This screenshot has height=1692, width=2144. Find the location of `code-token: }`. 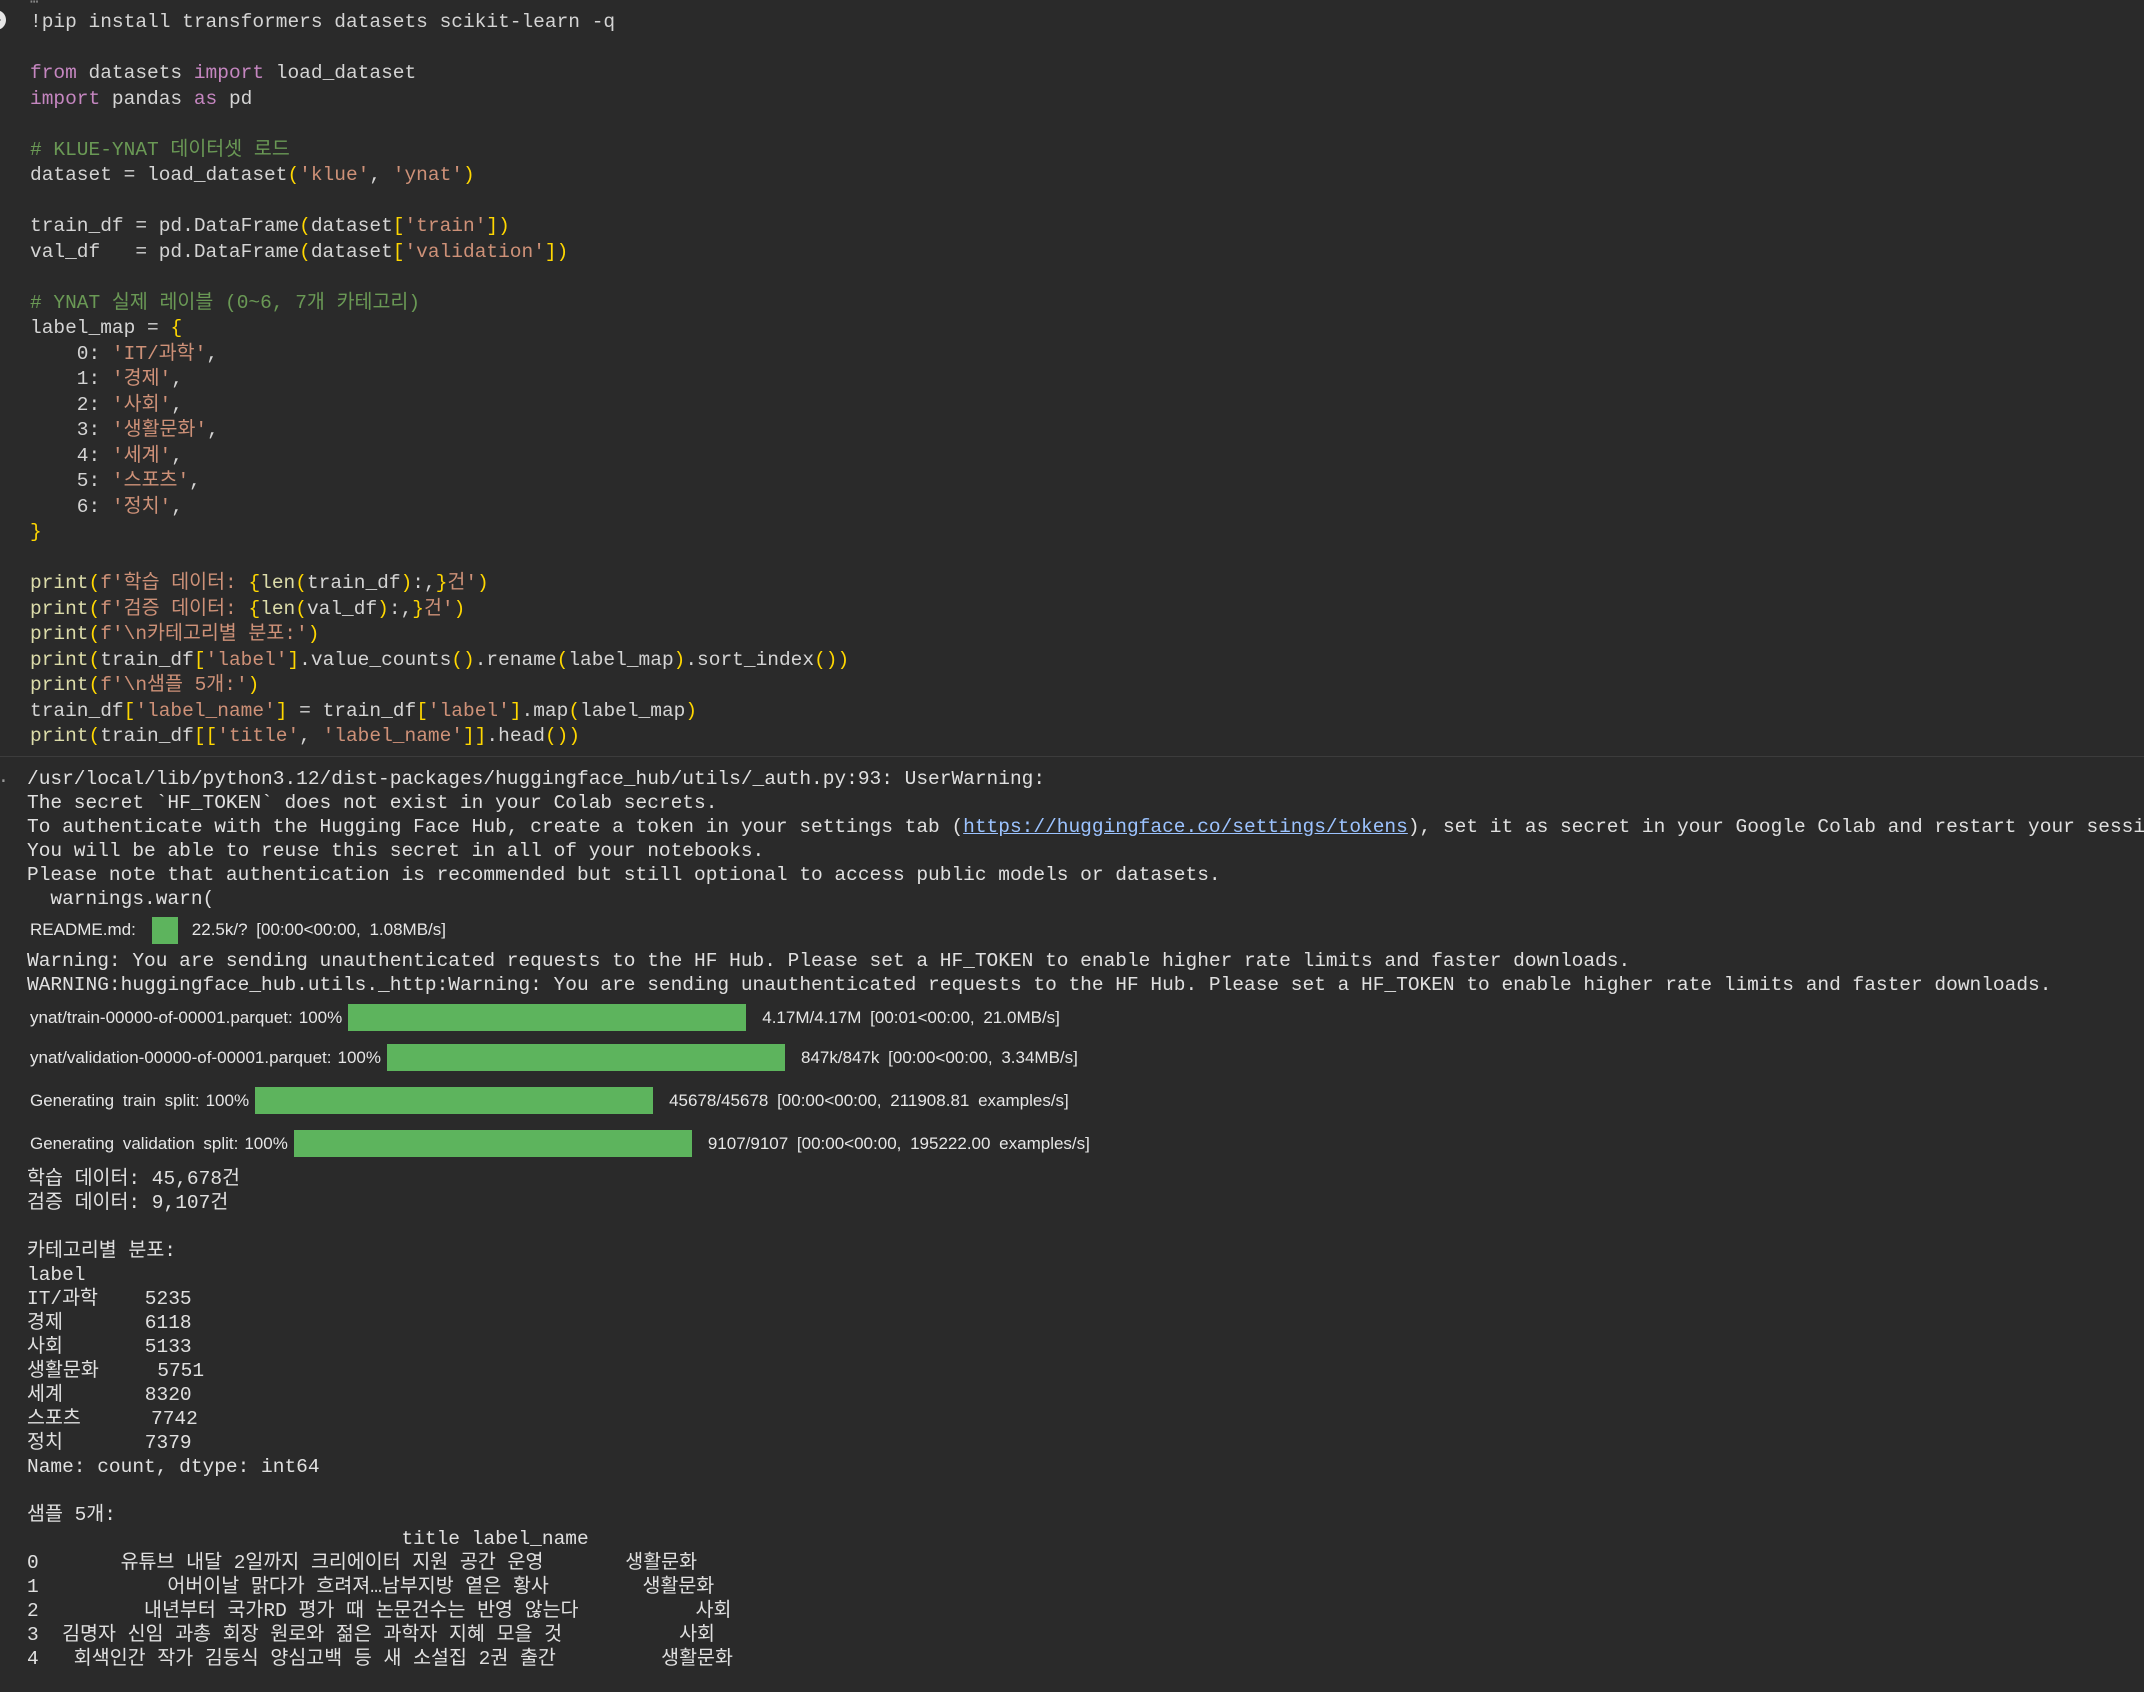

code-token: } is located at coordinates (418, 608).